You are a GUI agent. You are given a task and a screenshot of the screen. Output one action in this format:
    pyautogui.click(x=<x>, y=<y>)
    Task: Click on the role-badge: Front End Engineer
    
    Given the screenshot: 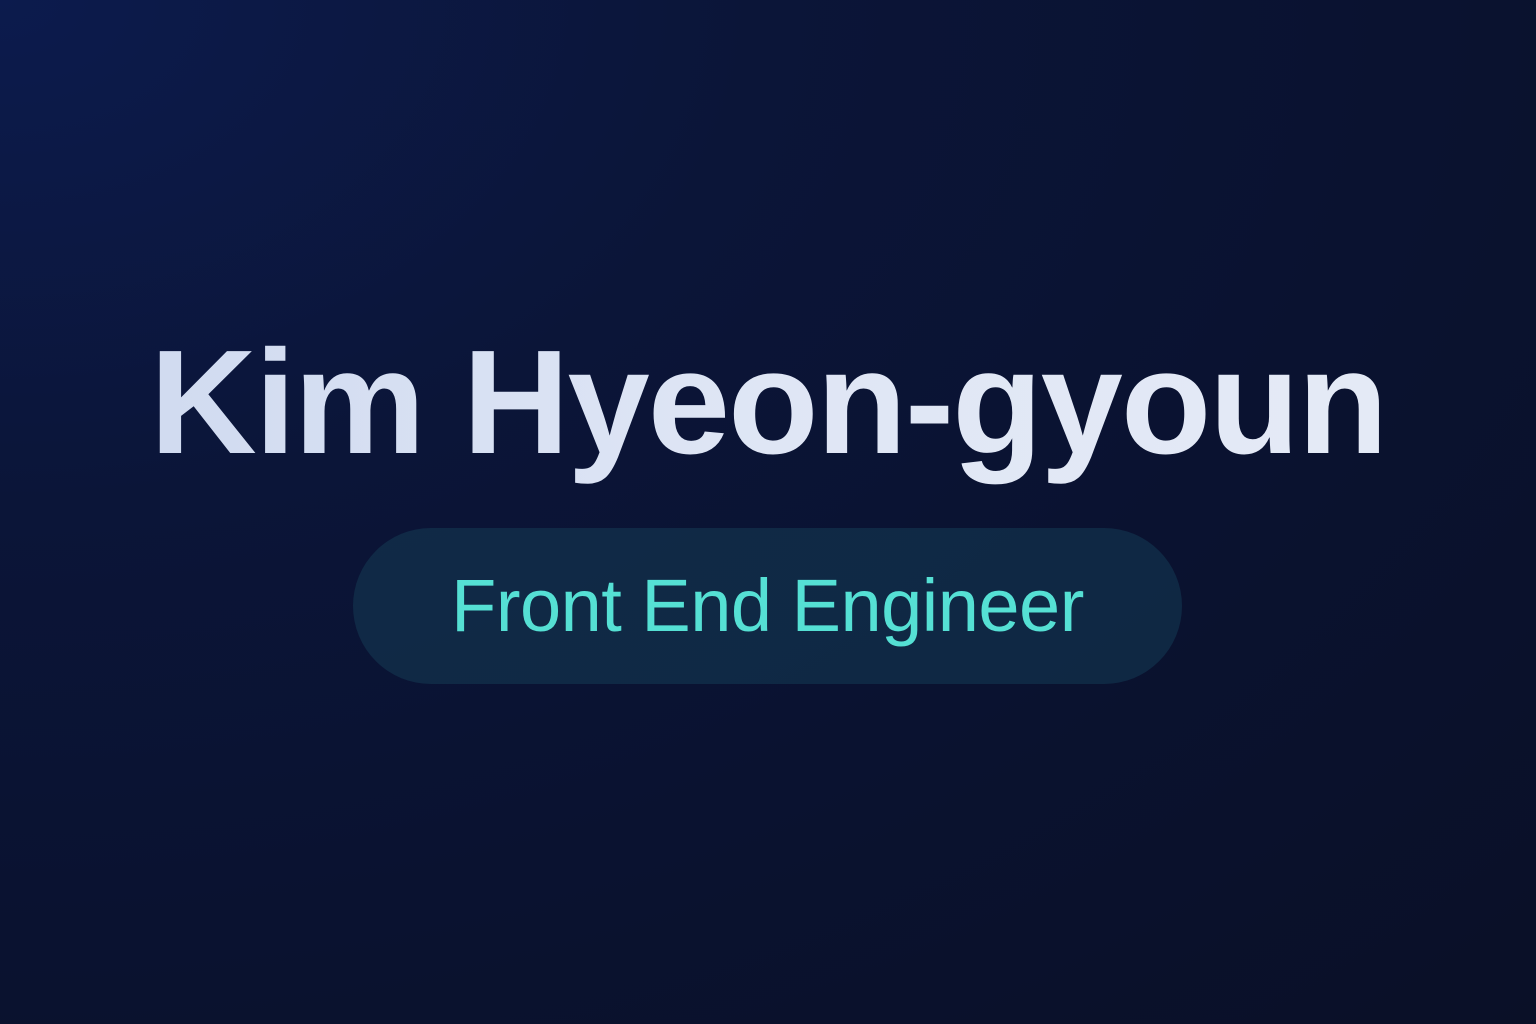 What is the action you would take?
    pyautogui.click(x=767, y=606)
    